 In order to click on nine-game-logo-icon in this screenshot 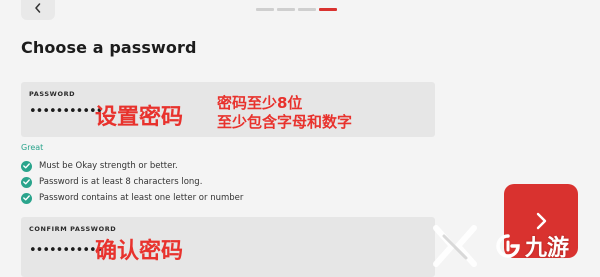, I will do `click(508, 246)`.